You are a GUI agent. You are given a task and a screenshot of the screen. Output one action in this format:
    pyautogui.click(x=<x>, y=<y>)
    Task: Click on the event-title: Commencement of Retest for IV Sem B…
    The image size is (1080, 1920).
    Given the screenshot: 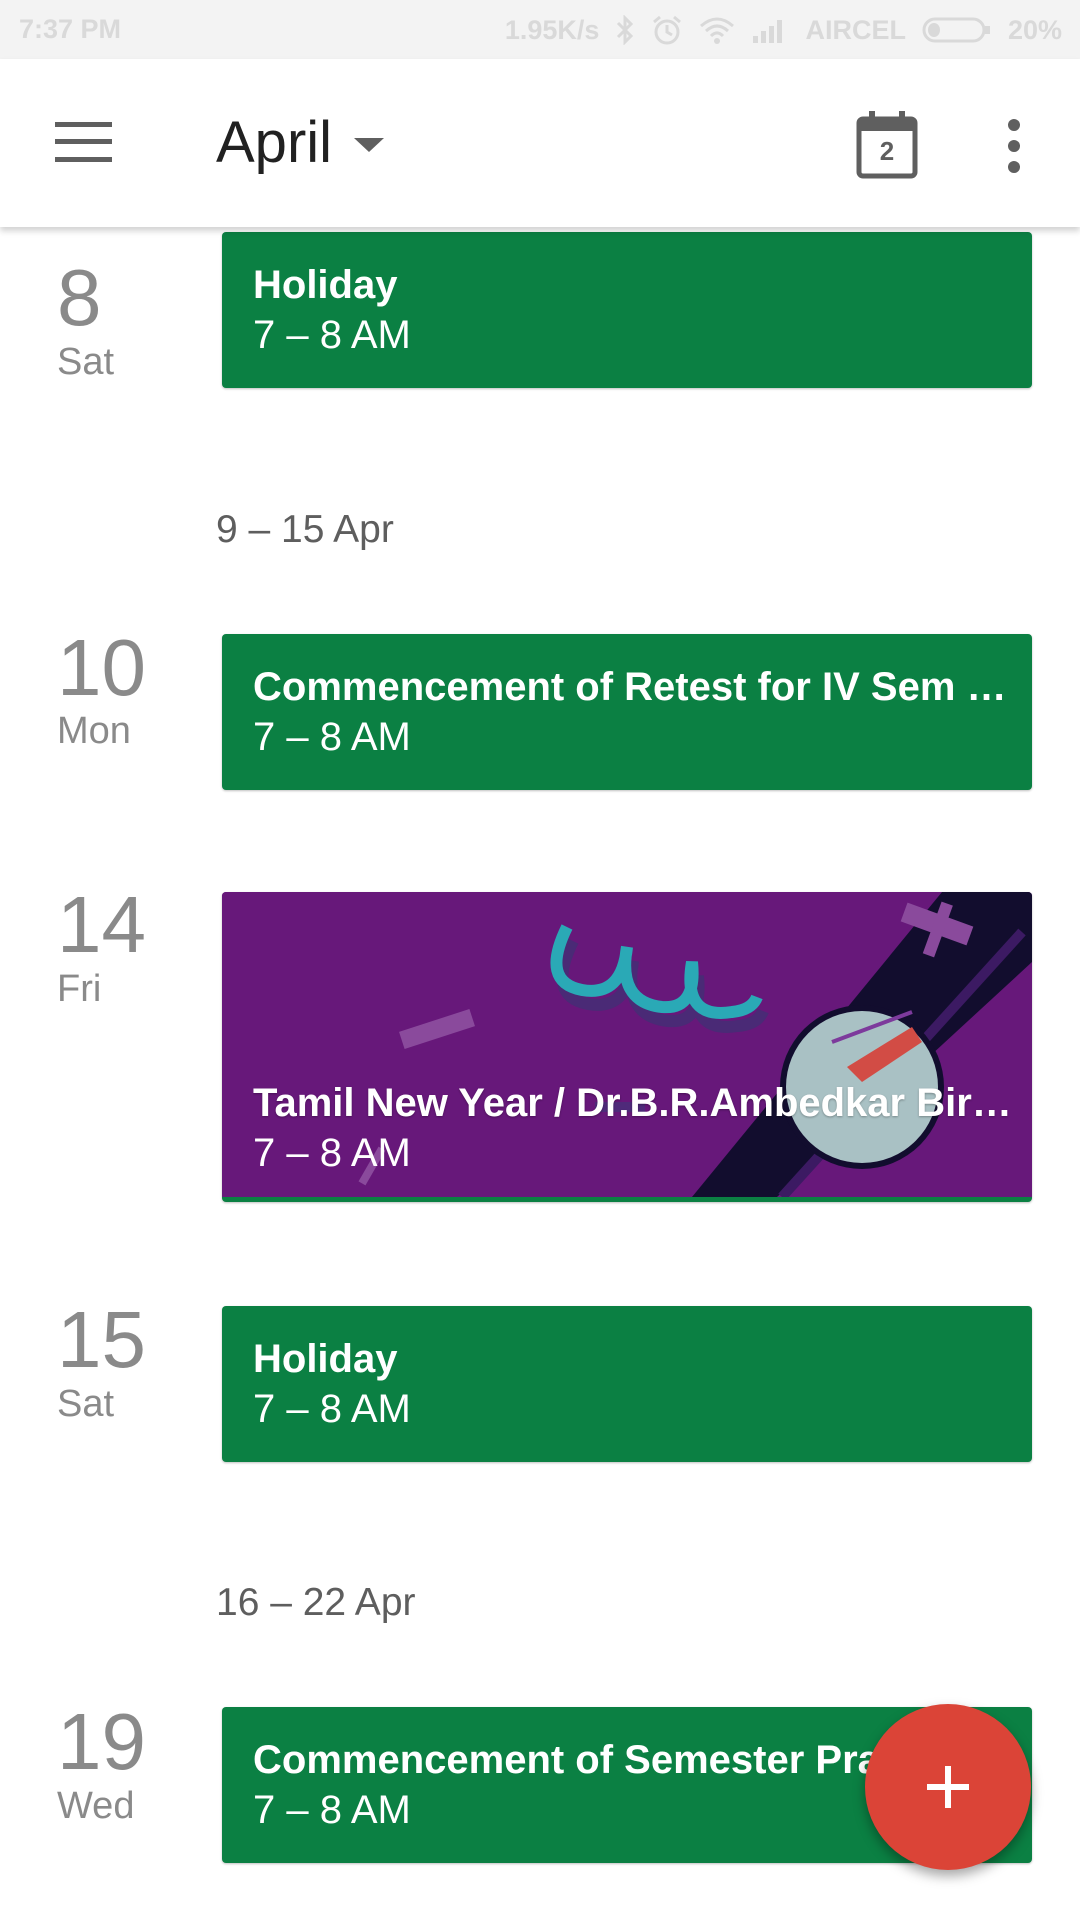 What is the action you would take?
    pyautogui.click(x=637, y=687)
    